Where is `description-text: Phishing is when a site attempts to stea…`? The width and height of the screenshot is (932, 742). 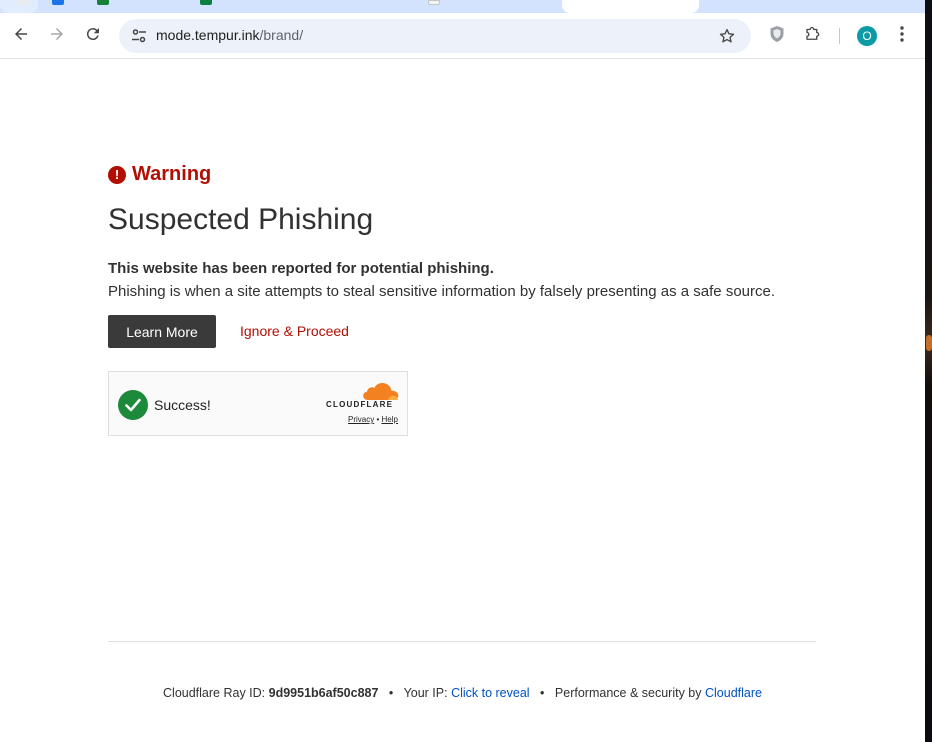 description-text: Phishing is when a site attempts to stea… is located at coordinates (442, 291).